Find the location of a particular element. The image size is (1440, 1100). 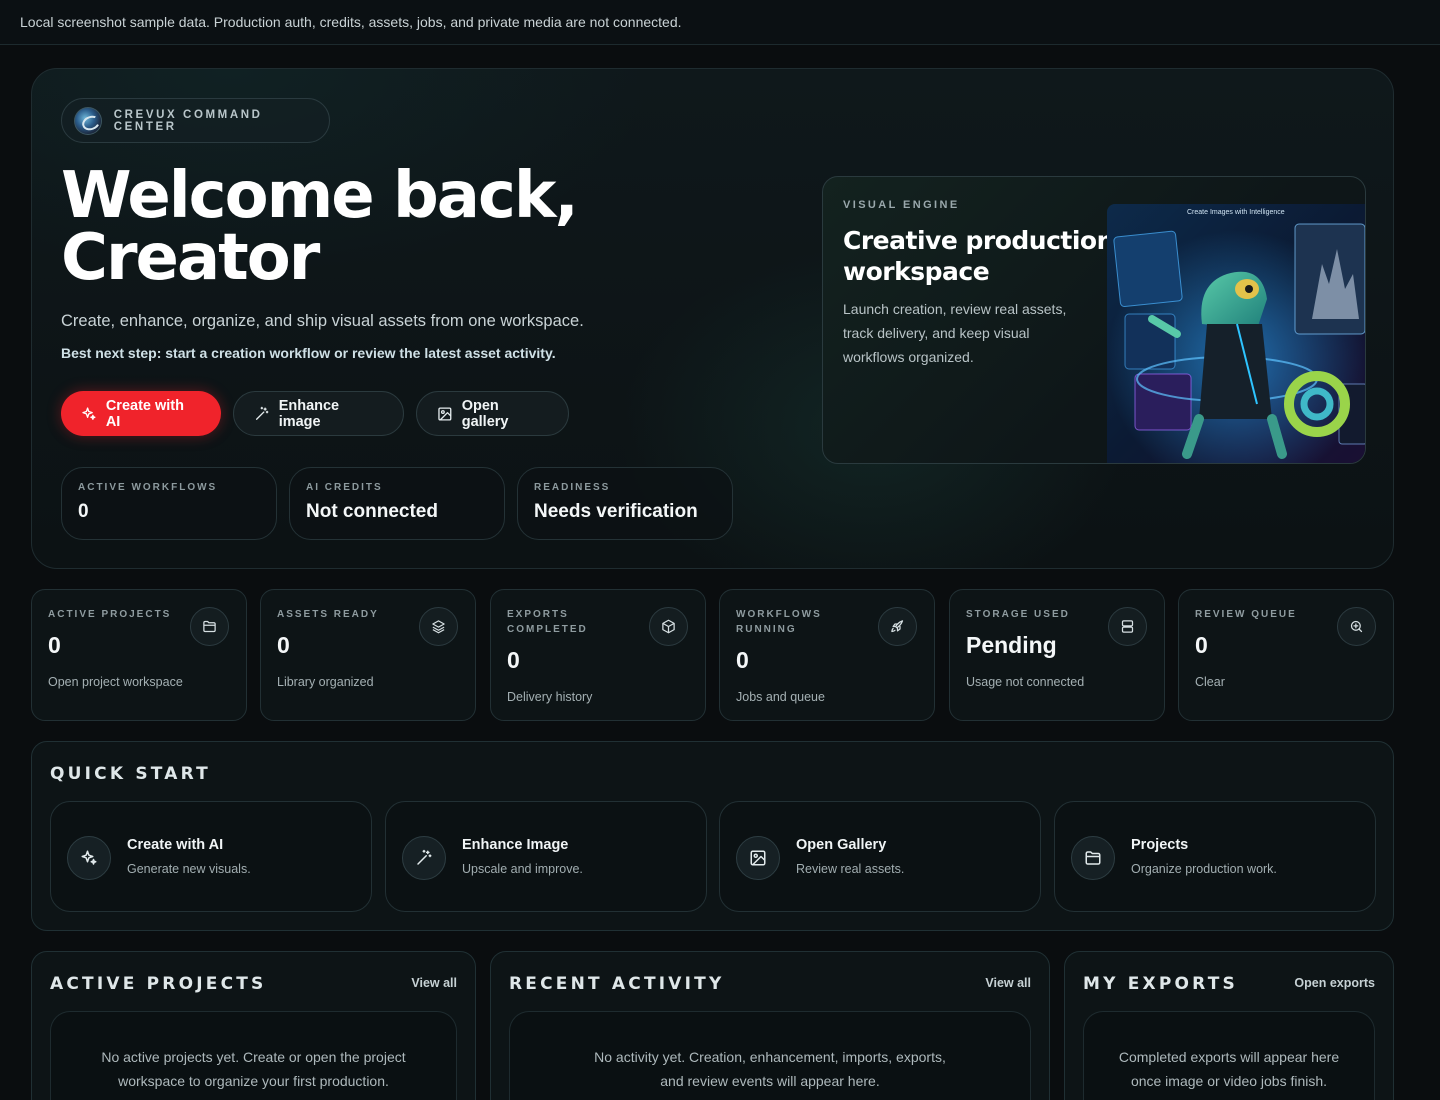

empty-state-line-2: and review events will appear here. is located at coordinates (770, 1081).